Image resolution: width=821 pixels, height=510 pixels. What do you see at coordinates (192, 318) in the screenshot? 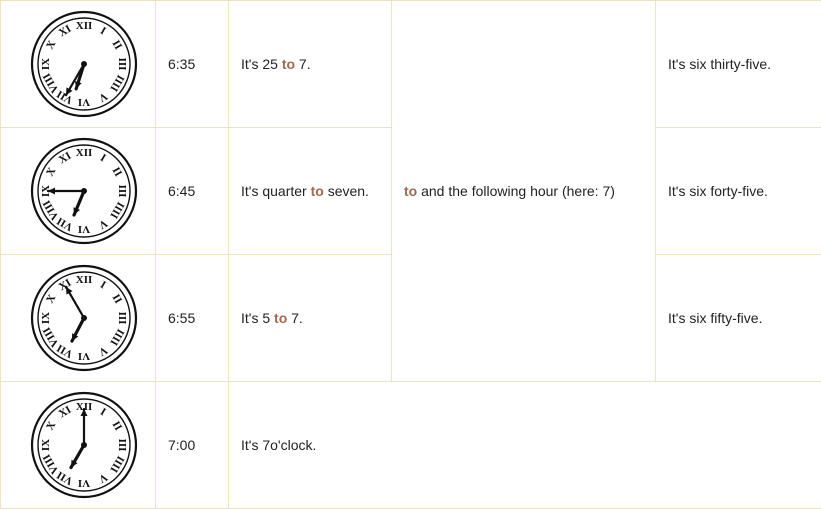
I see `time-cell: 6:55` at bounding box center [192, 318].